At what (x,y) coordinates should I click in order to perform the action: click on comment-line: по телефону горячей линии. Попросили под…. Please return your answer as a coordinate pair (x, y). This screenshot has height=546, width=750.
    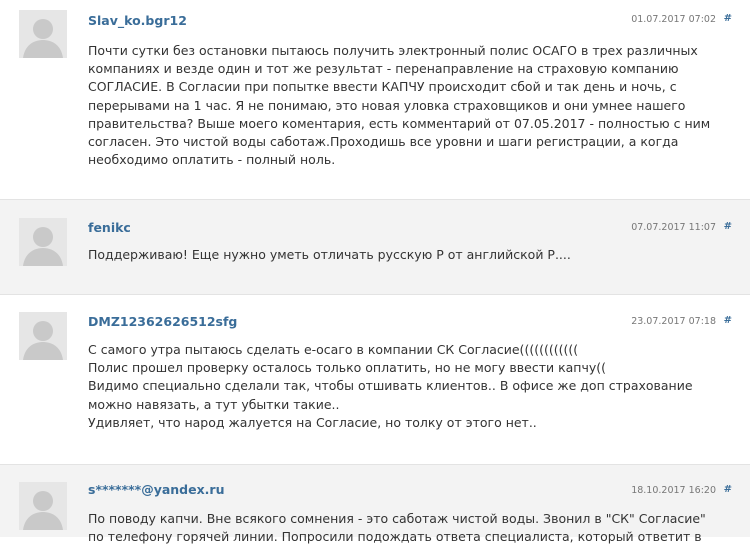
    Looking at the image, I should click on (395, 537).